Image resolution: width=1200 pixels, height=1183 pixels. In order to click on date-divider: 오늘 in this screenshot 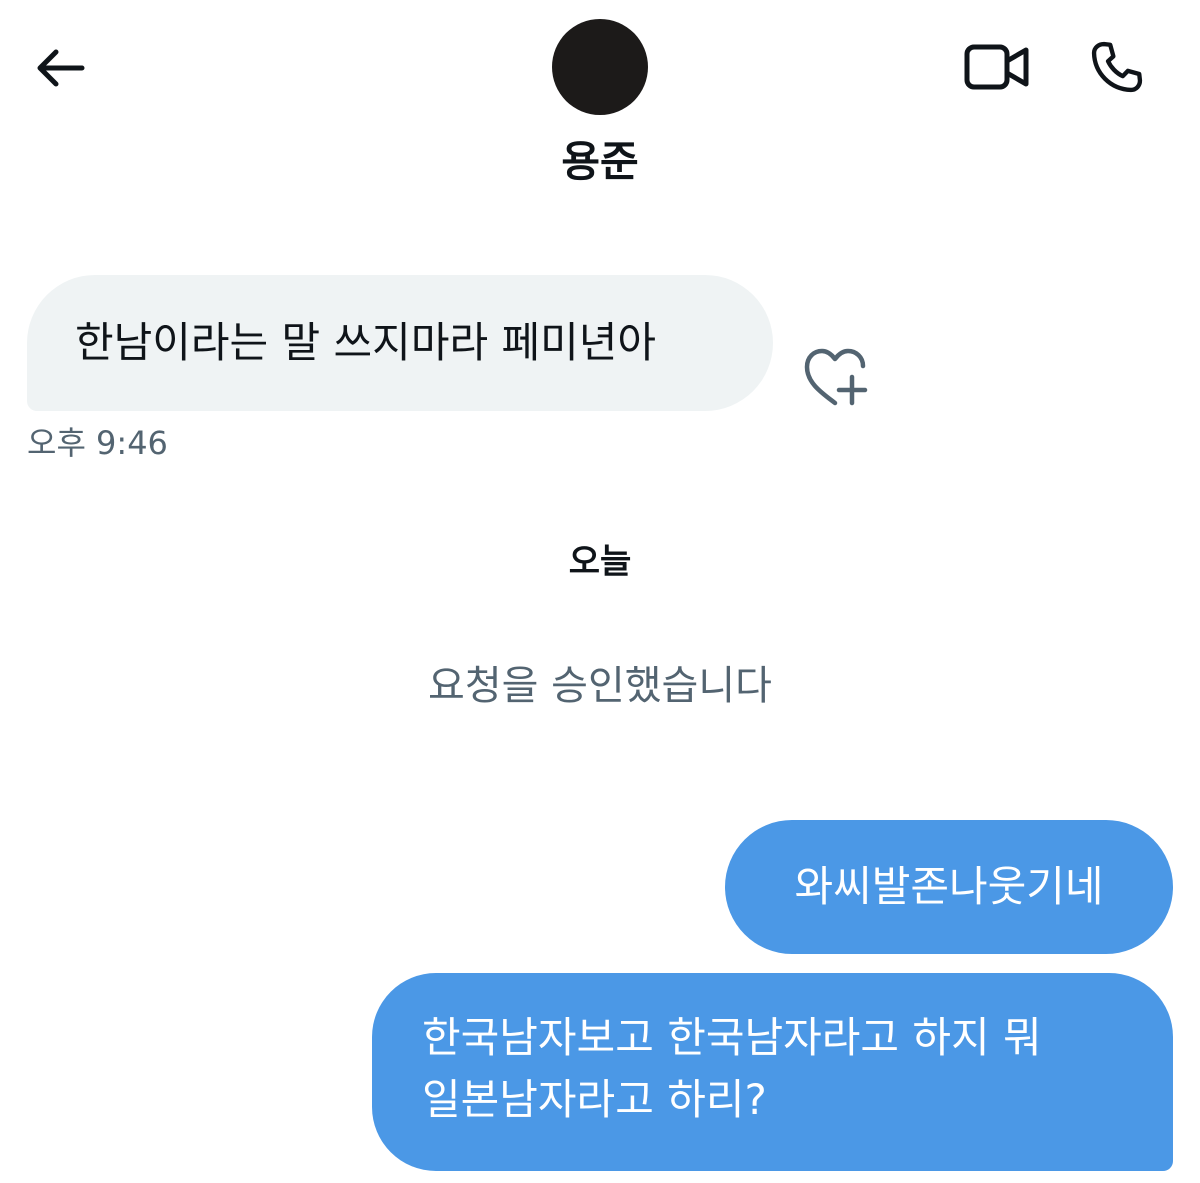, I will do `click(600, 562)`.